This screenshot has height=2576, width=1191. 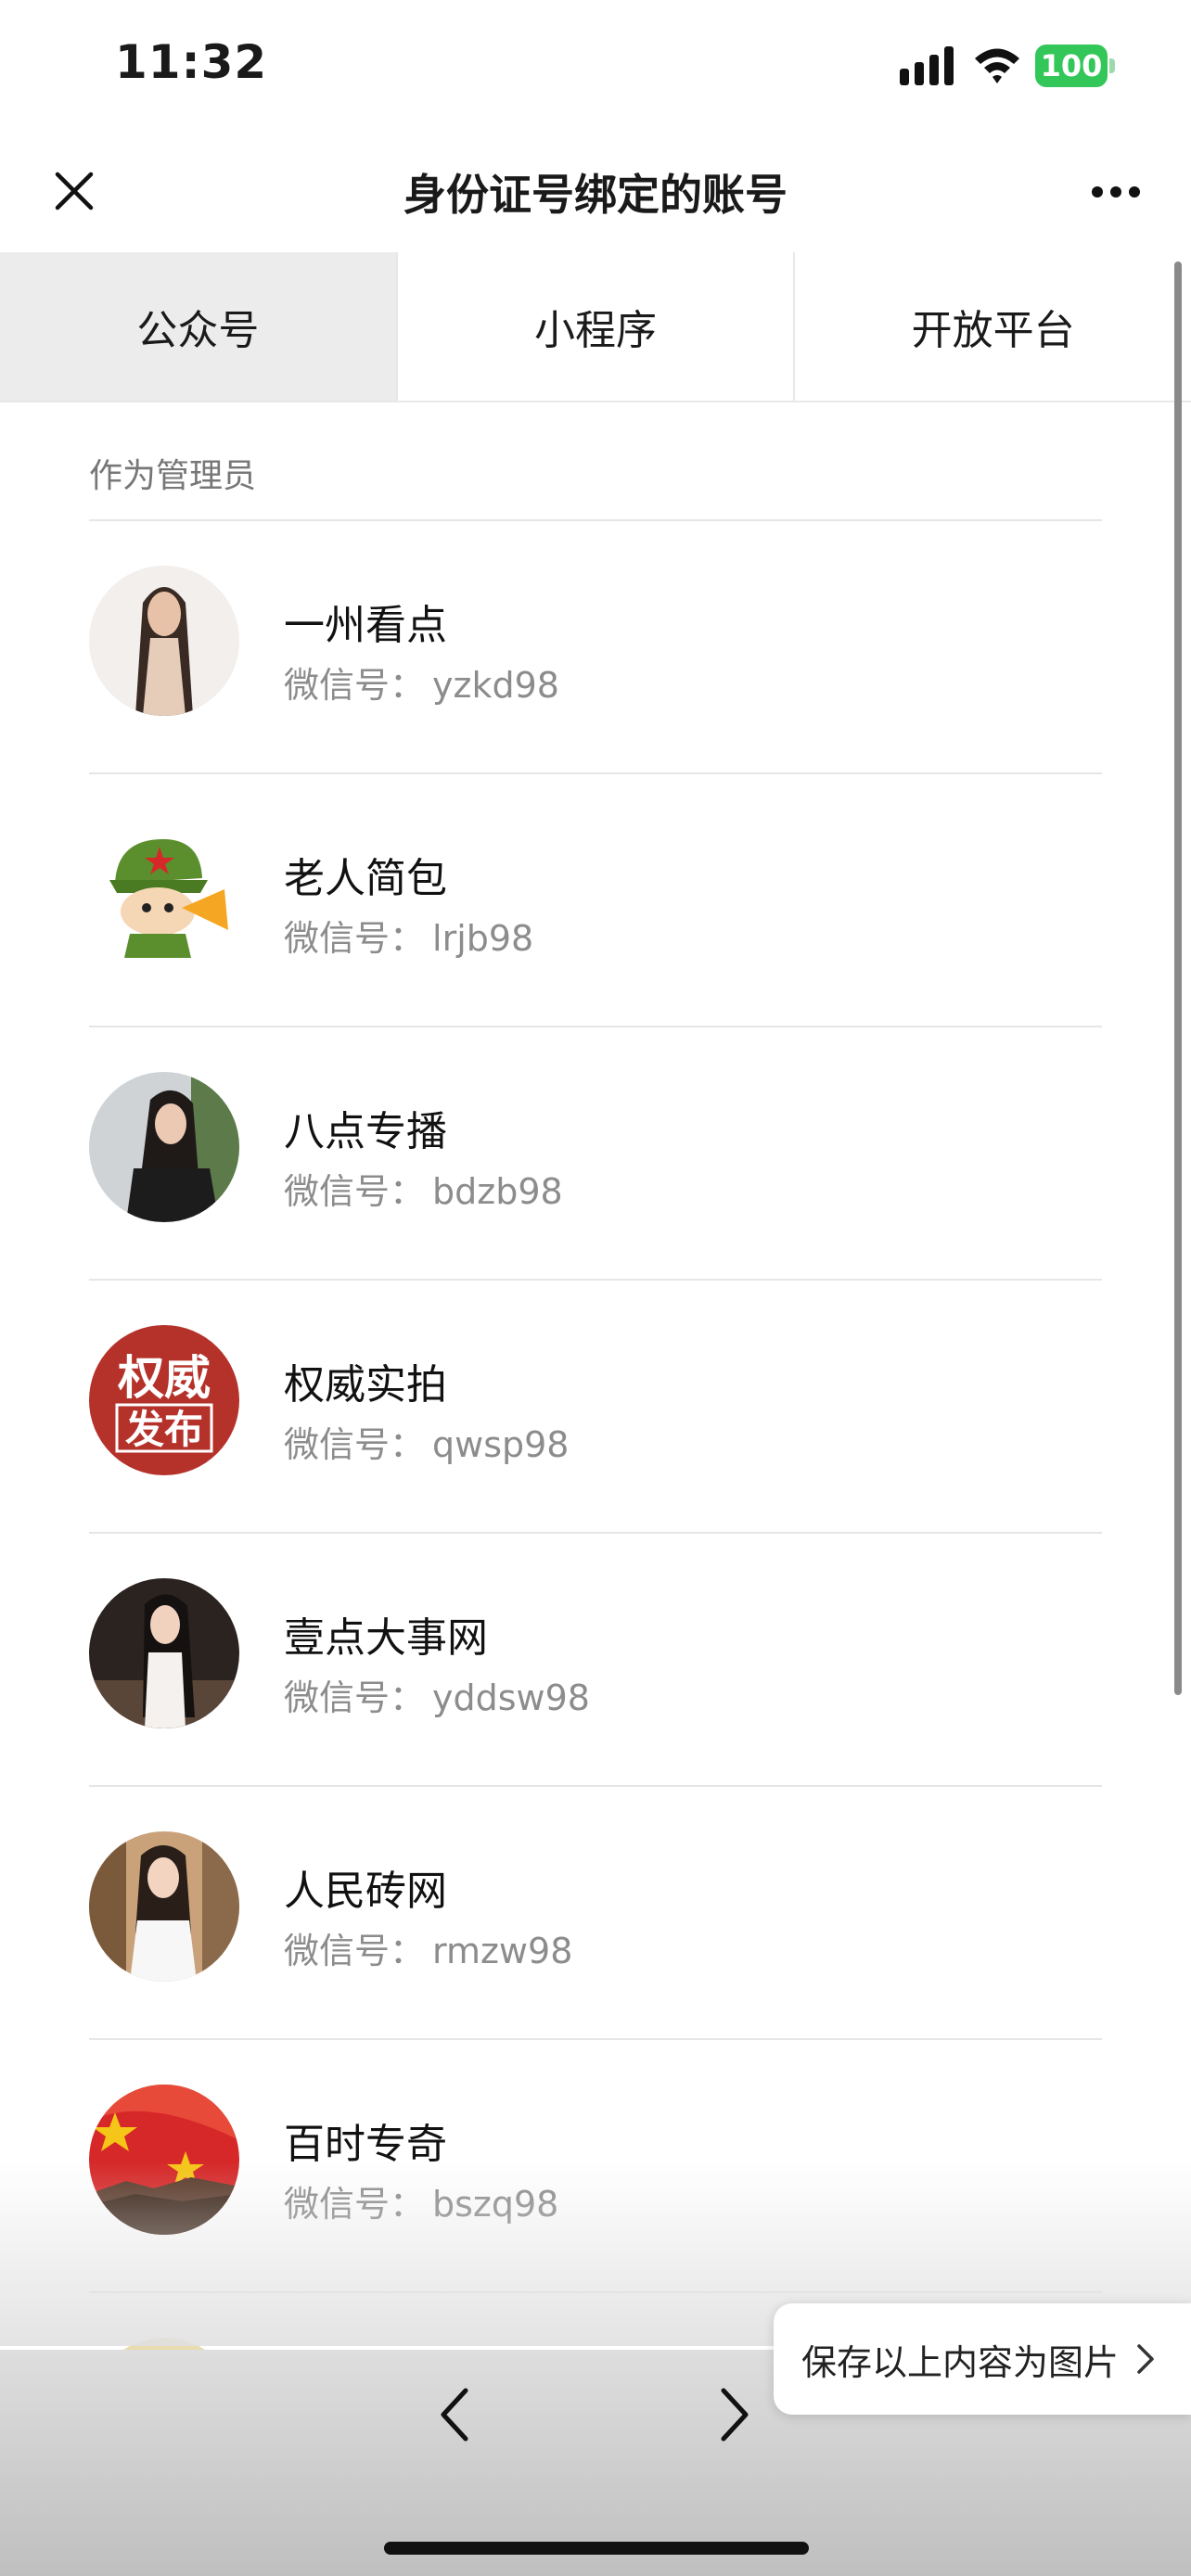 I want to click on list-item: 人民砖网 微信号： rmzw98, so click(x=595, y=1914).